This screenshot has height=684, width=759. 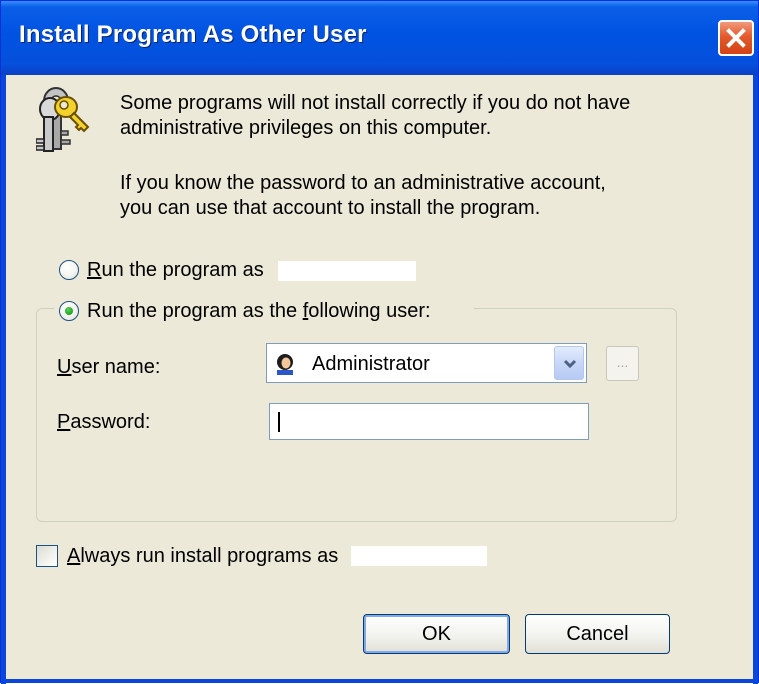 What do you see at coordinates (419, 556) in the screenshot?
I see `always-run-user-redacted` at bounding box center [419, 556].